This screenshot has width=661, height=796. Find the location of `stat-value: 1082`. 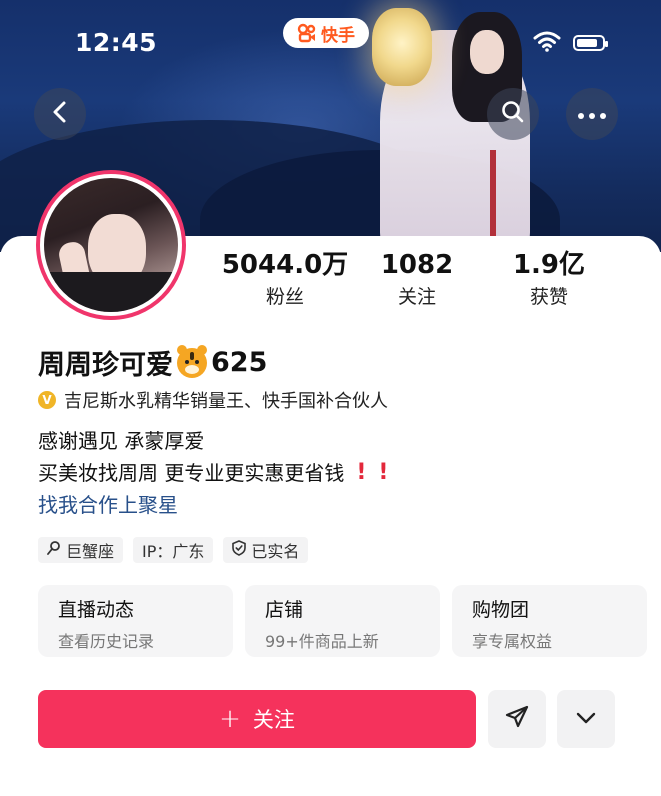

stat-value: 1082 is located at coordinates (417, 265).